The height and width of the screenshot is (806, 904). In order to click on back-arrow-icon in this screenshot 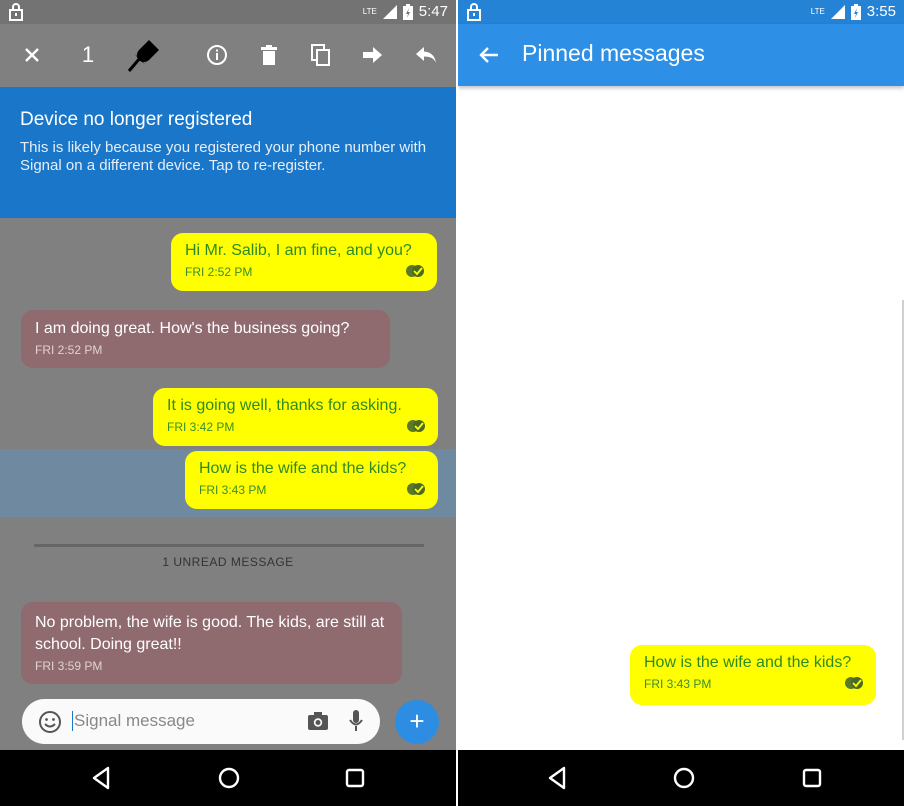, I will do `click(489, 55)`.